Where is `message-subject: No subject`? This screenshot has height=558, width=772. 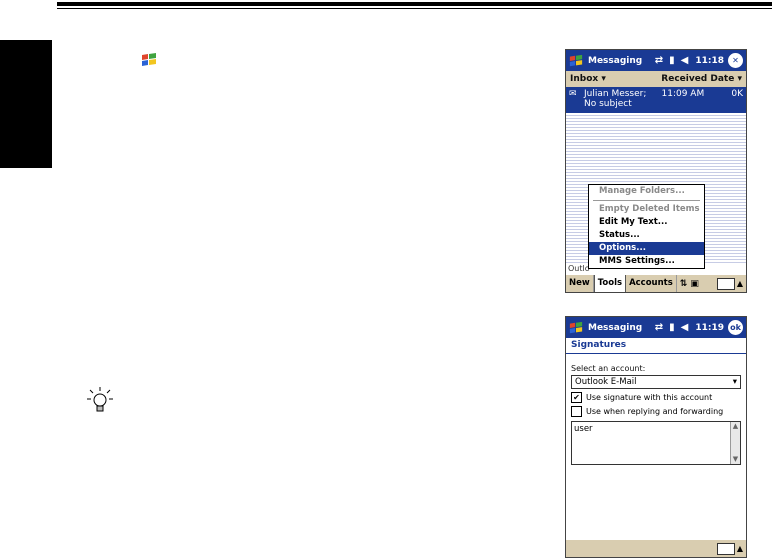
message-subject: No subject is located at coordinates (608, 104).